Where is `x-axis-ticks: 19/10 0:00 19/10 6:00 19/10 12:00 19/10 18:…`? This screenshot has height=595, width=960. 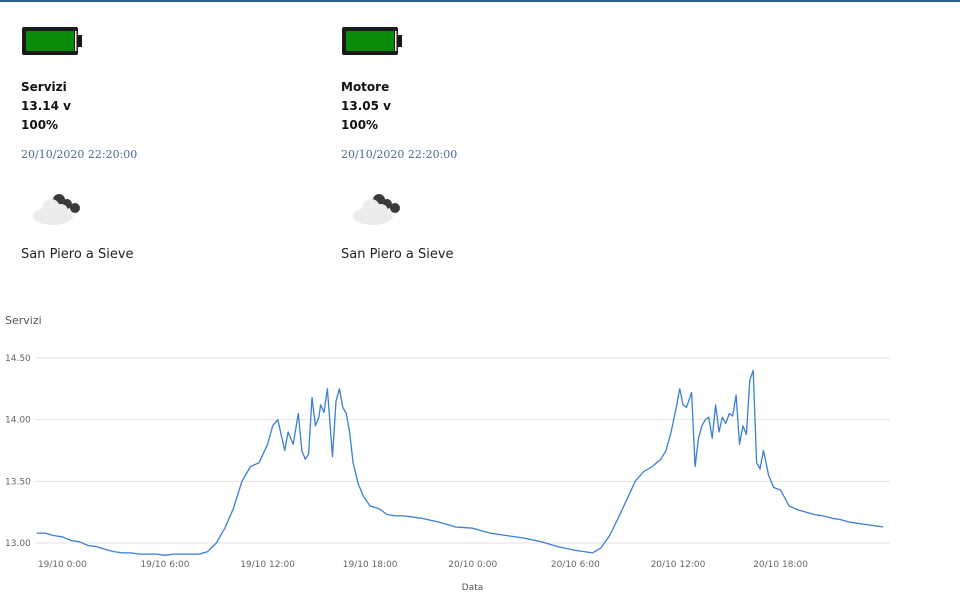 x-axis-ticks: 19/10 0:00 19/10 6:00 19/10 12:00 19/10 18:… is located at coordinates (423, 565).